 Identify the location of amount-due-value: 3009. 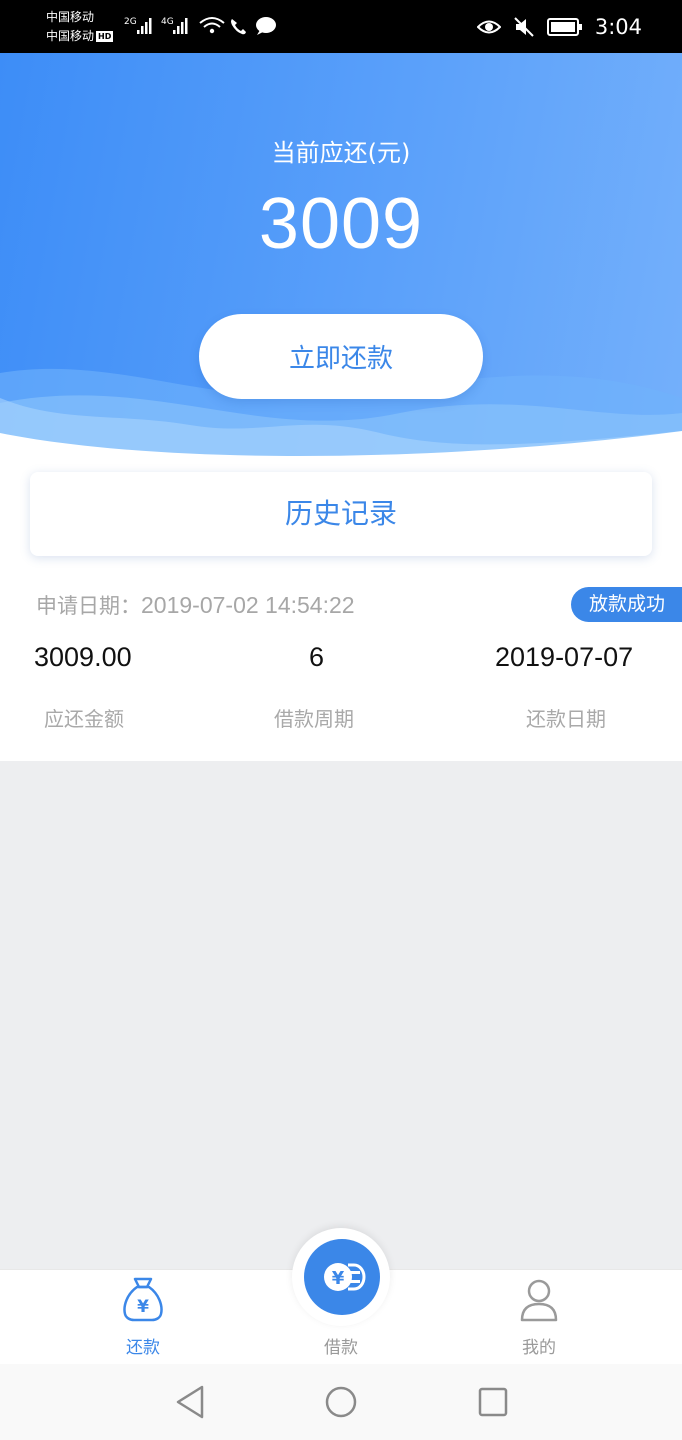
(341, 224).